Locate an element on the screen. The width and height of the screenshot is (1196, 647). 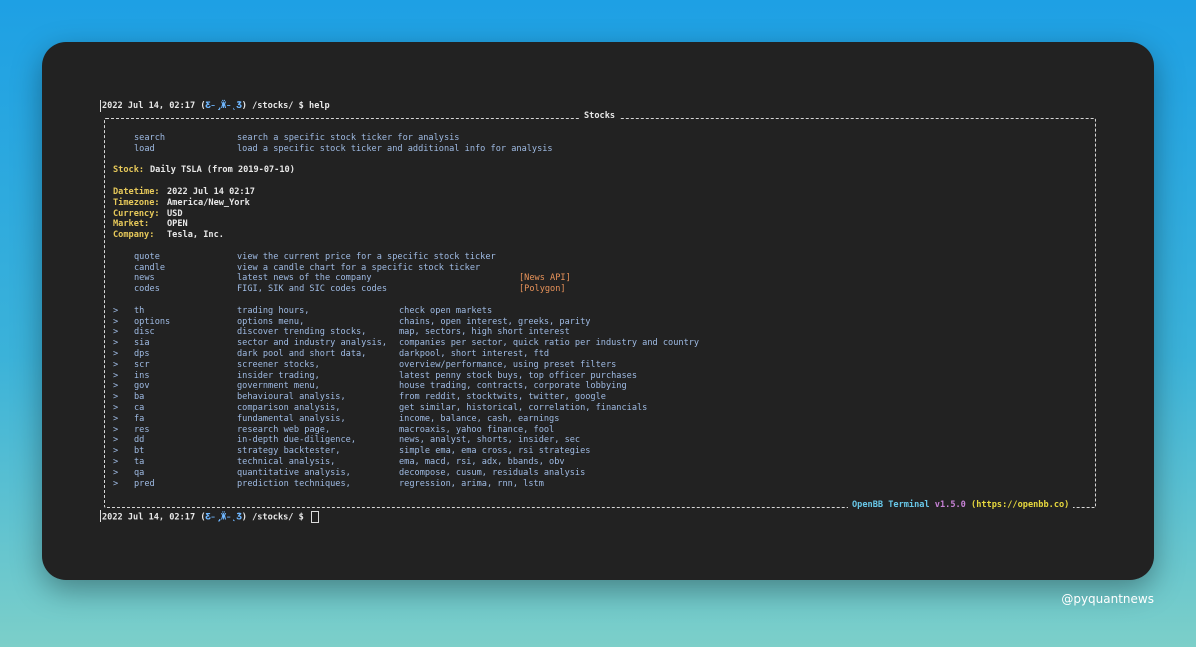
watermark: @pyquantnews is located at coordinates (1107, 599).